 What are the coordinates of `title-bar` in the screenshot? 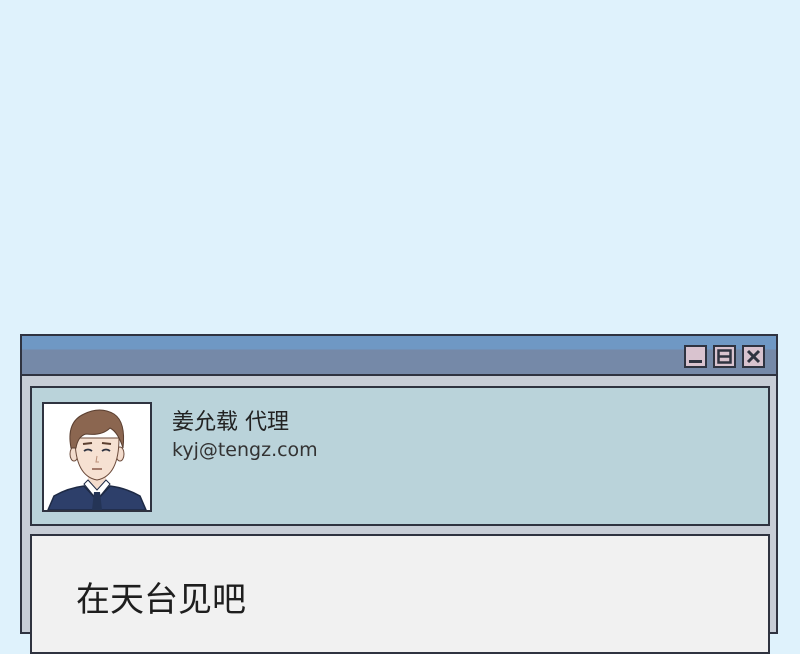 It's located at (399, 356).